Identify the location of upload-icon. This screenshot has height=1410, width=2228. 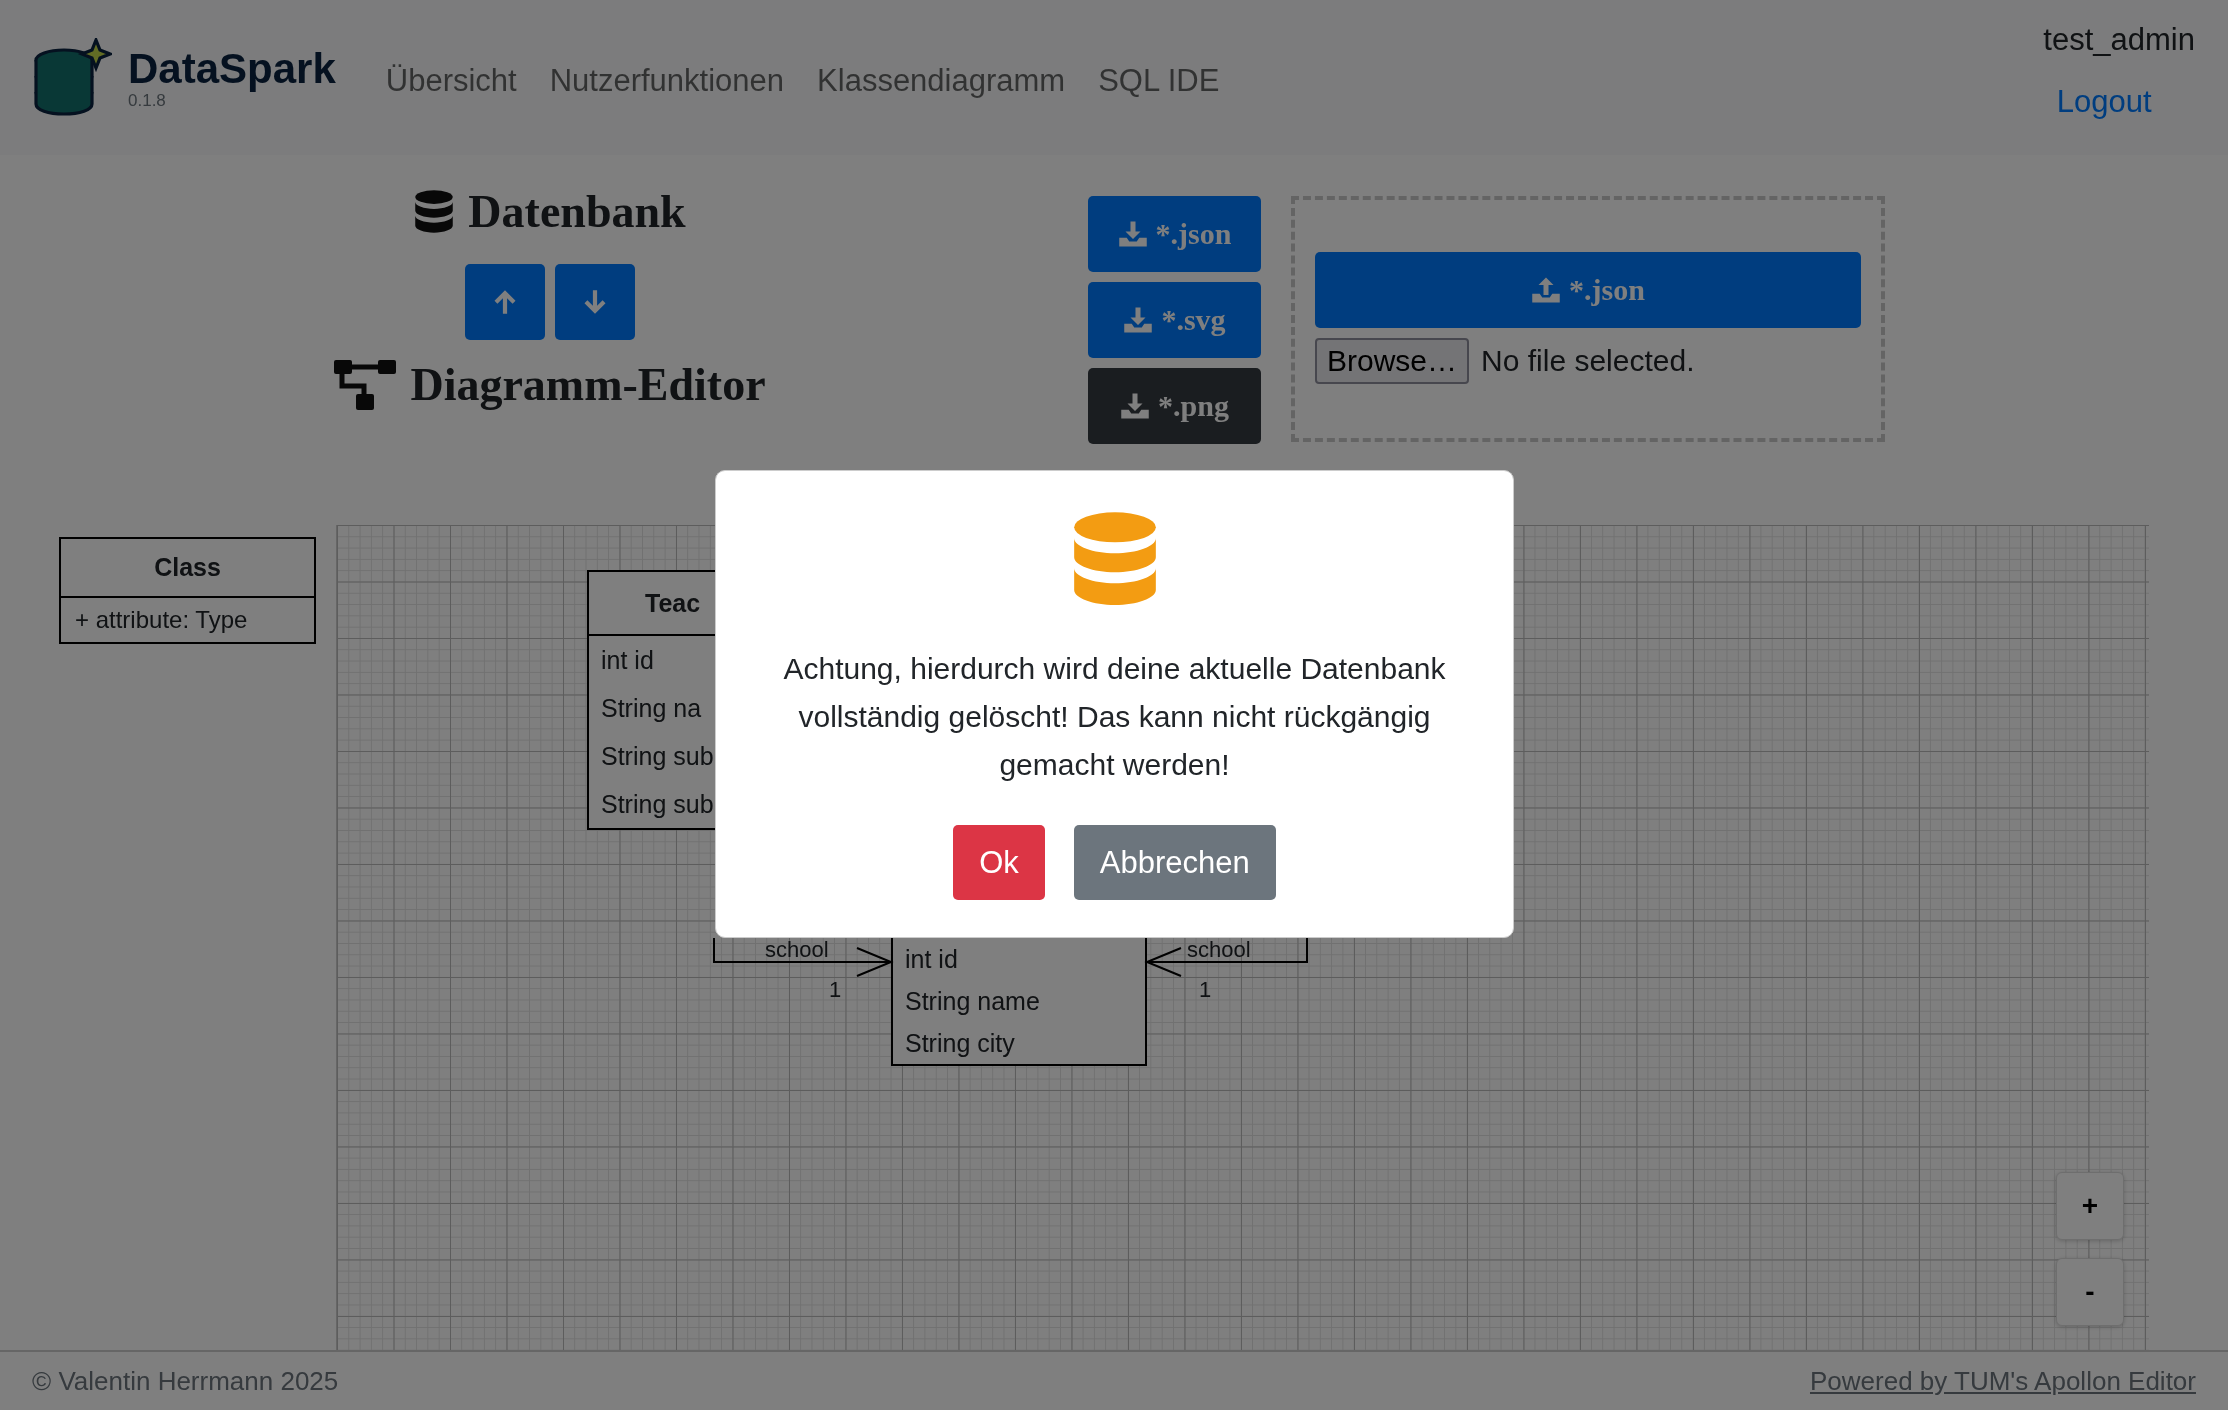
(1546, 290).